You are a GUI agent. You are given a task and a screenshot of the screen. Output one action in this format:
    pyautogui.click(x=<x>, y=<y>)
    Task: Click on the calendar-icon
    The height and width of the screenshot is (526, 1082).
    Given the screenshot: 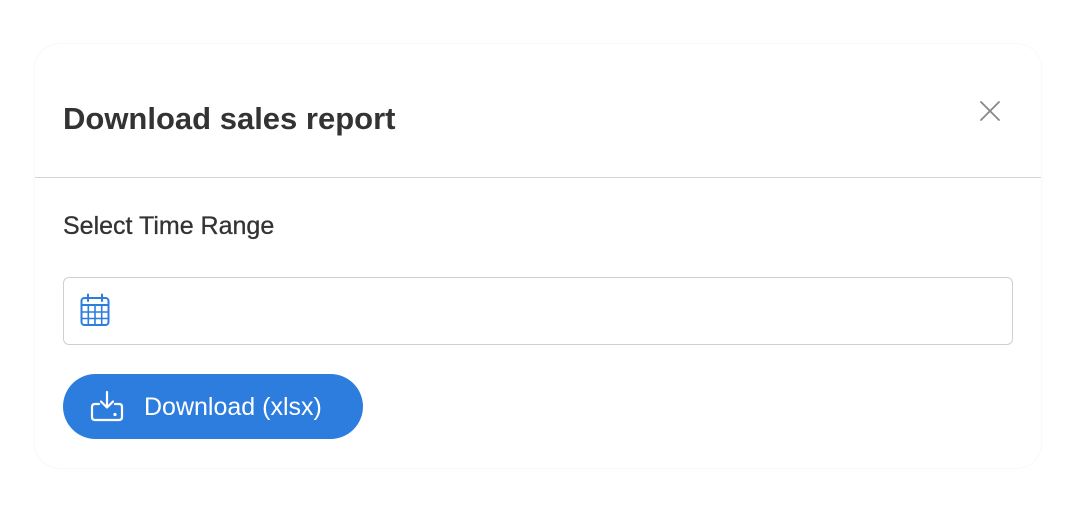 What is the action you would take?
    pyautogui.click(x=95, y=309)
    